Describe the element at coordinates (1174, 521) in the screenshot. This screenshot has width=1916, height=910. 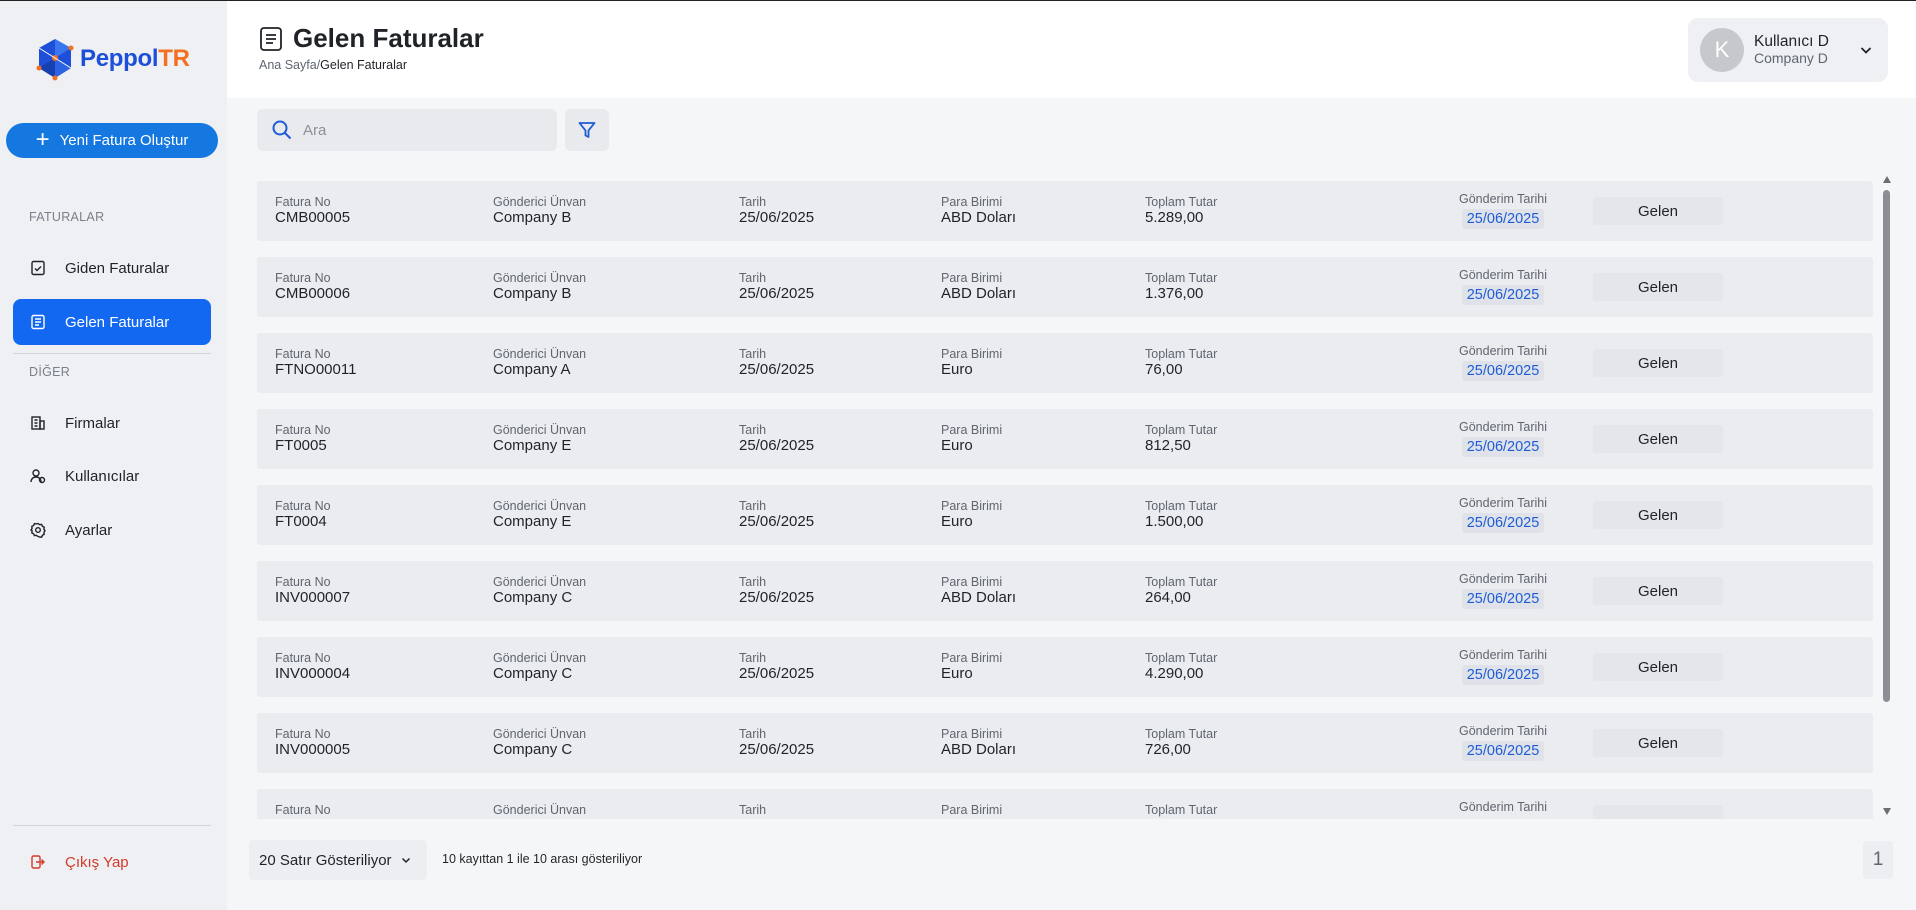
I see `total-value: 1.500,00` at that location.